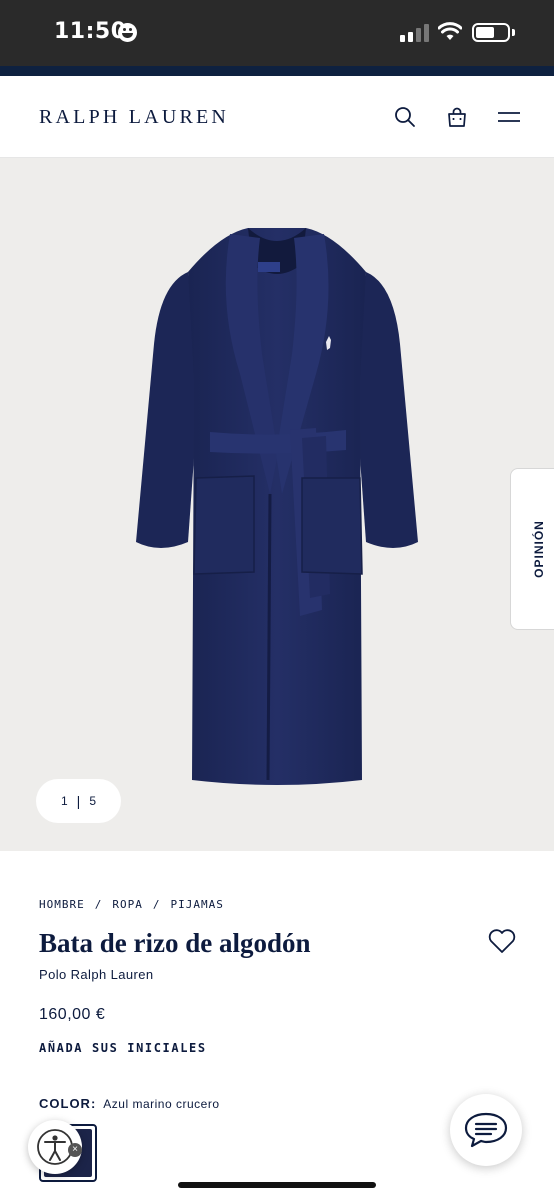  I want to click on add-initials-link: AÑADA SUS INICIALES, so click(123, 1048).